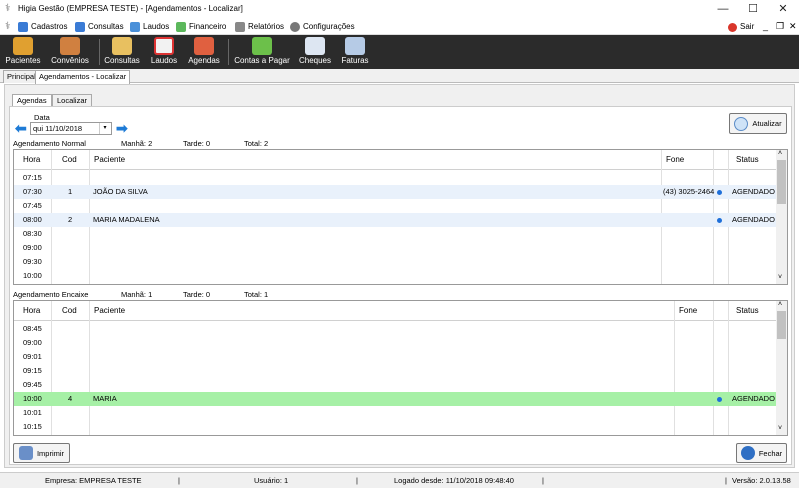  Describe the element at coordinates (41, 453) in the screenshot. I see `print-button: Imprimir` at that location.